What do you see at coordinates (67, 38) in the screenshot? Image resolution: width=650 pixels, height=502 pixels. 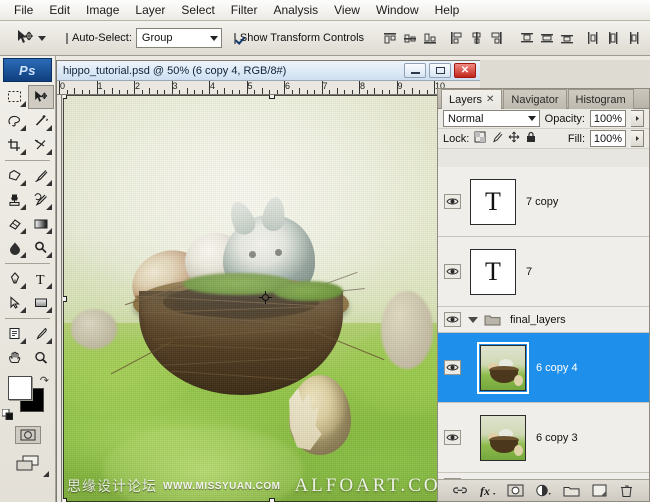 I see `auto-select-checkbox` at bounding box center [67, 38].